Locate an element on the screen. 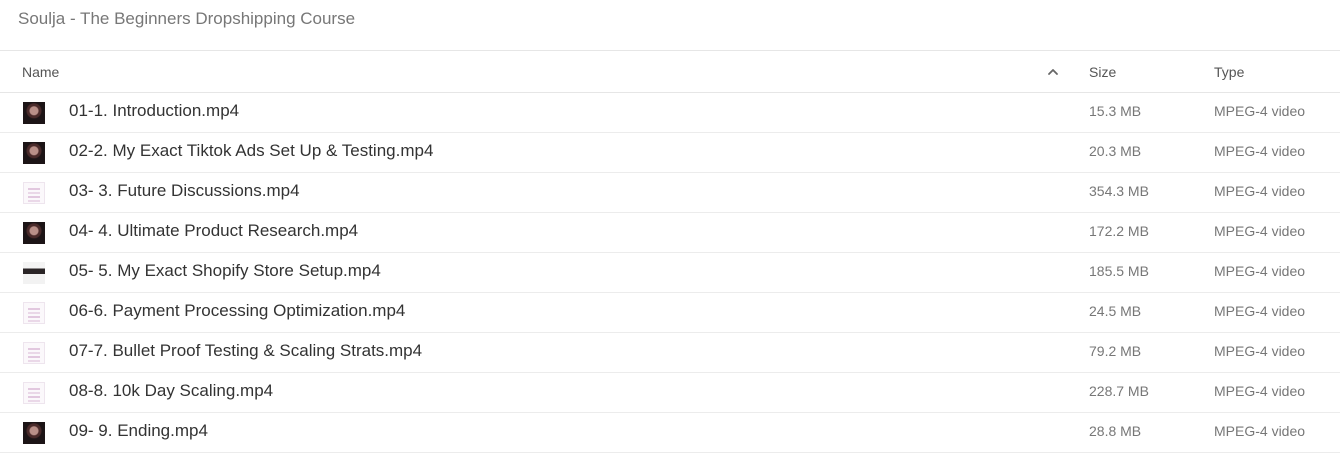 The image size is (1340, 453). table-row: 09- 9. Ending.mp4 28.8 MB MPEG-4 video is located at coordinates (670, 433).